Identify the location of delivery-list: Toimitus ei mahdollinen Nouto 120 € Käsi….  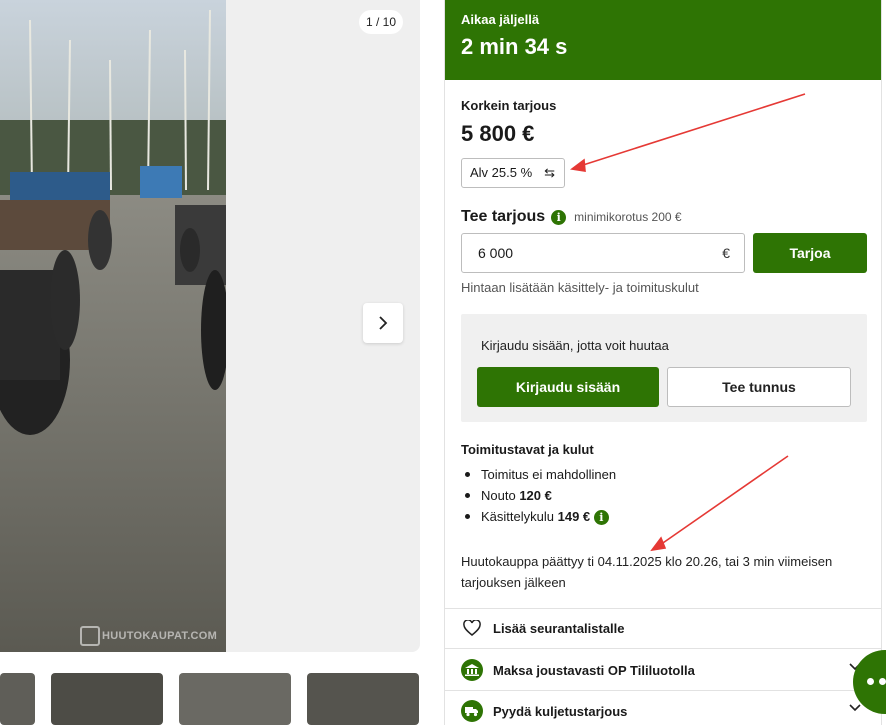
(538, 495).